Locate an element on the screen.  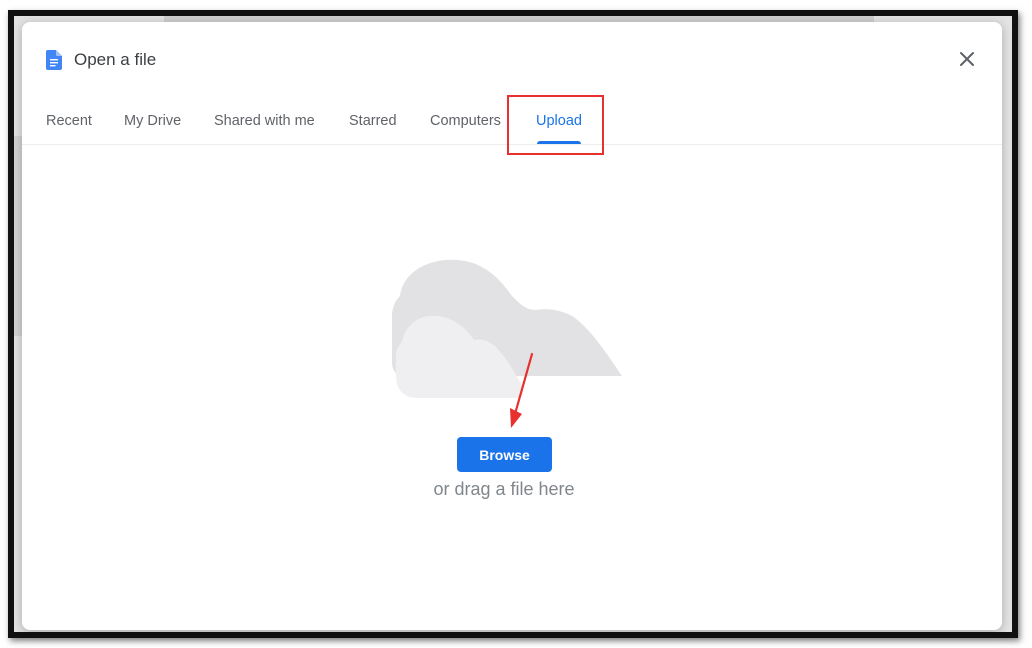
dialog-title: Open a file is located at coordinates (115, 59).